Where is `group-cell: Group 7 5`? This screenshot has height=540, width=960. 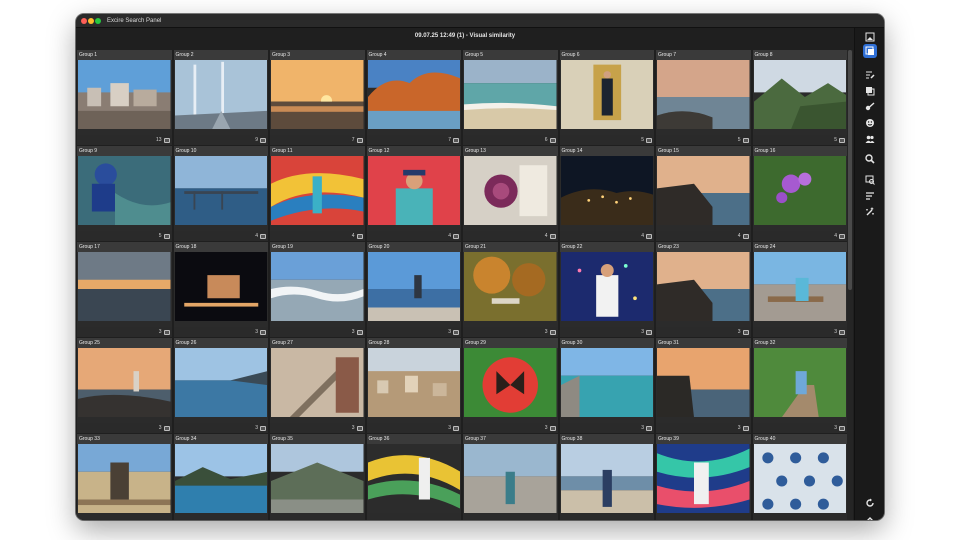
group-cell: Group 7 5 is located at coordinates (703, 97).